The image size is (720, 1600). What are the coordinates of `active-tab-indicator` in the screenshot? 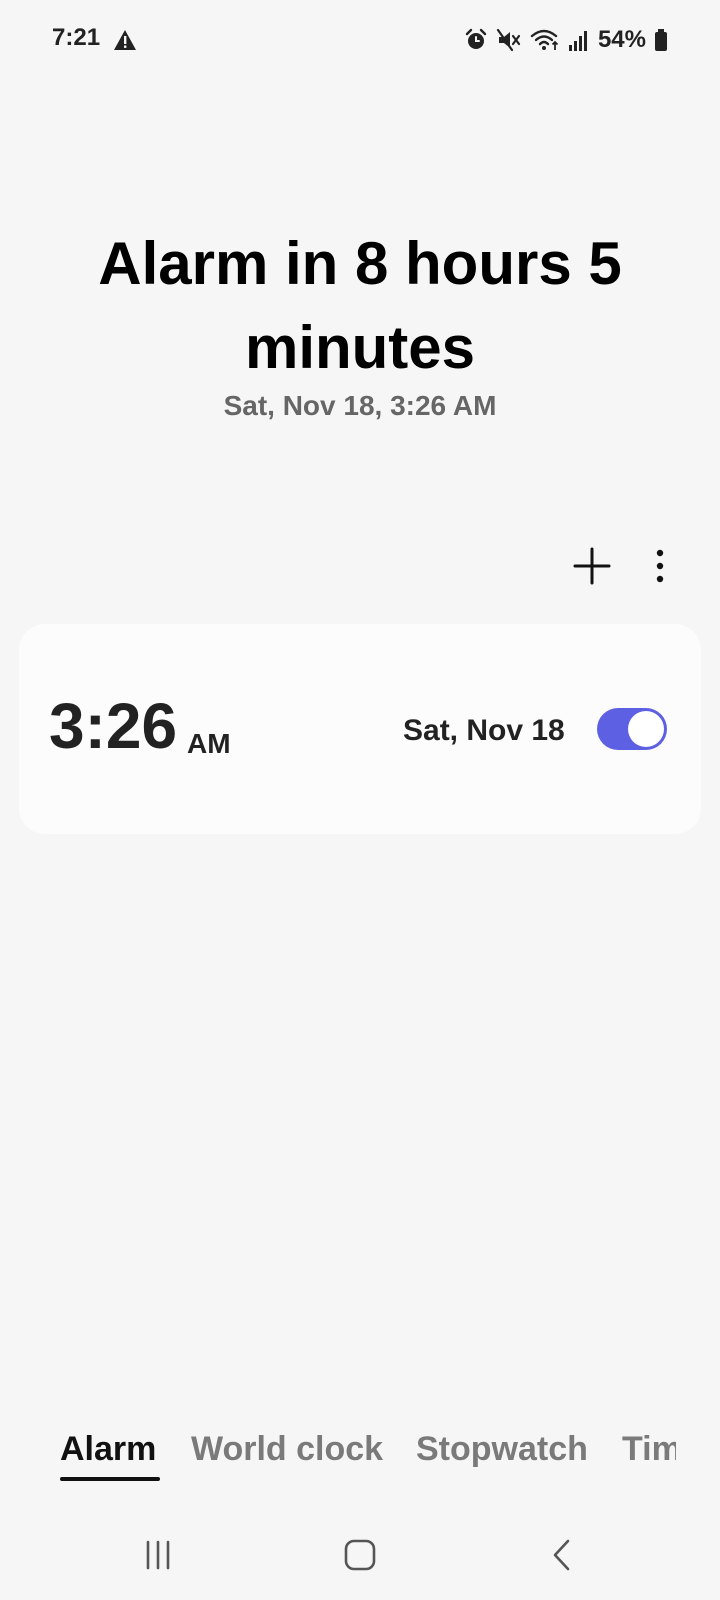 It's located at (110, 1479).